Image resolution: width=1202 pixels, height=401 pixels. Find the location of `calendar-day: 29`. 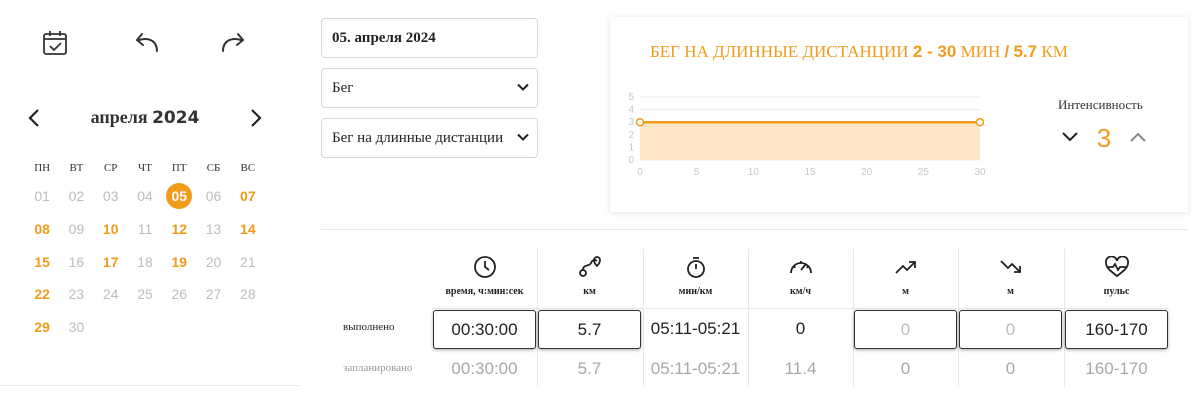

calendar-day: 29 is located at coordinates (42, 327).